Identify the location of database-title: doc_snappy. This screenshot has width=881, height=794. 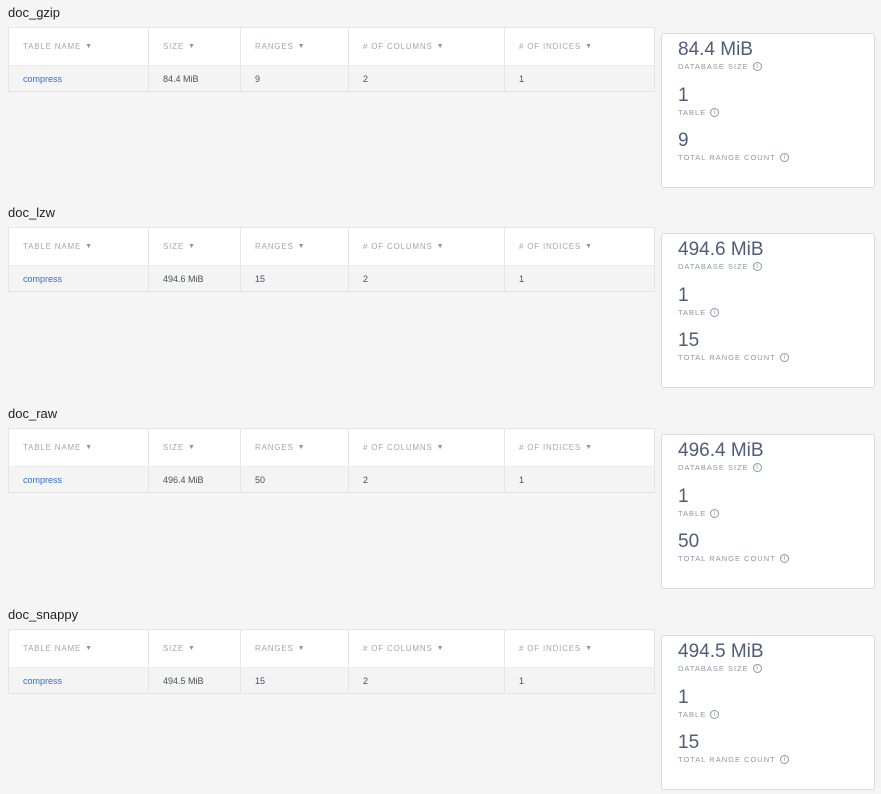
(43, 614).